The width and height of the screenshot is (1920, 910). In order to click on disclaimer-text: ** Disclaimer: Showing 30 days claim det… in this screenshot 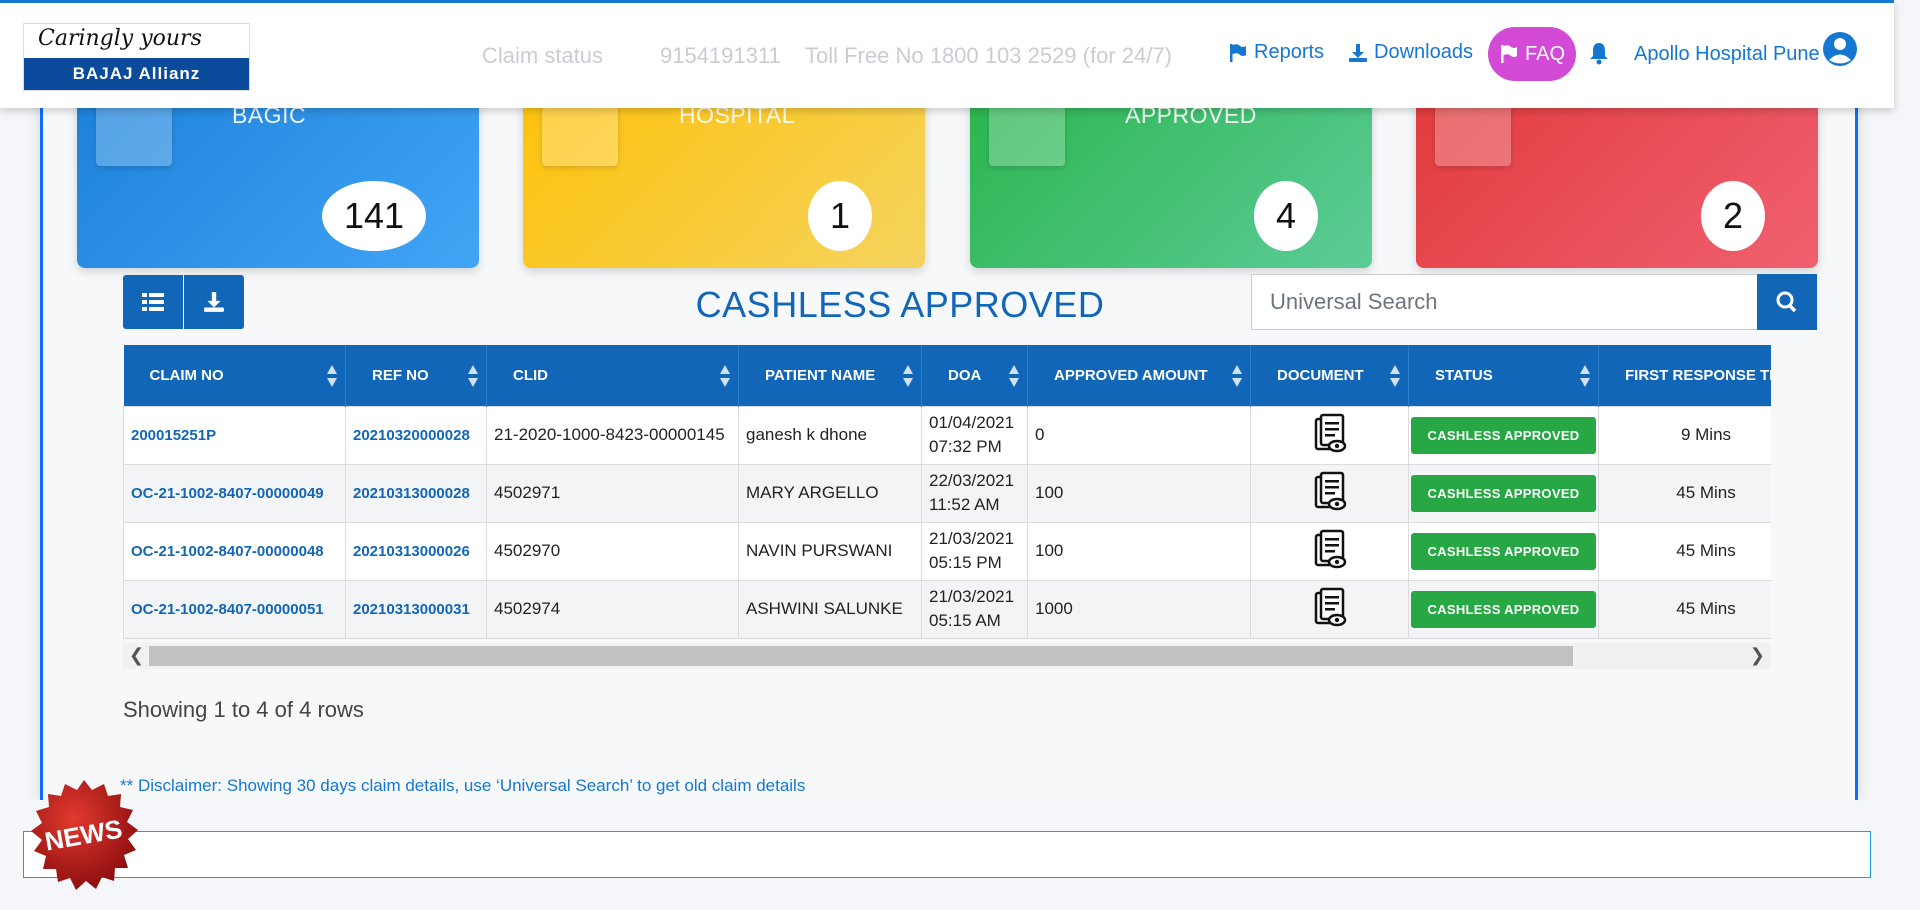, I will do `click(463, 785)`.